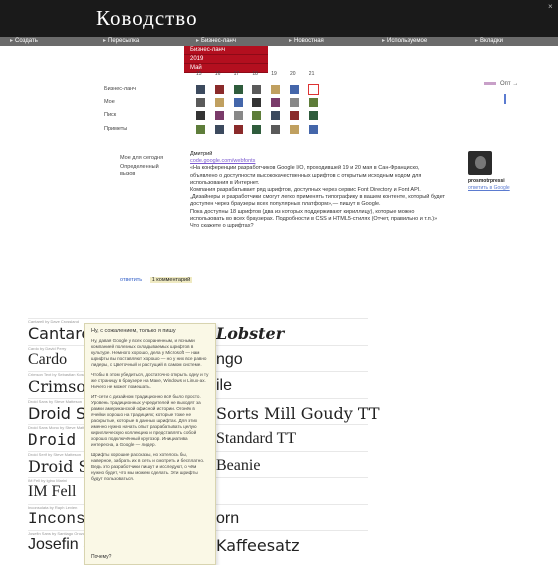  What do you see at coordinates (199, 74) in the screenshot?
I see `day-column-header: 15` at bounding box center [199, 74].